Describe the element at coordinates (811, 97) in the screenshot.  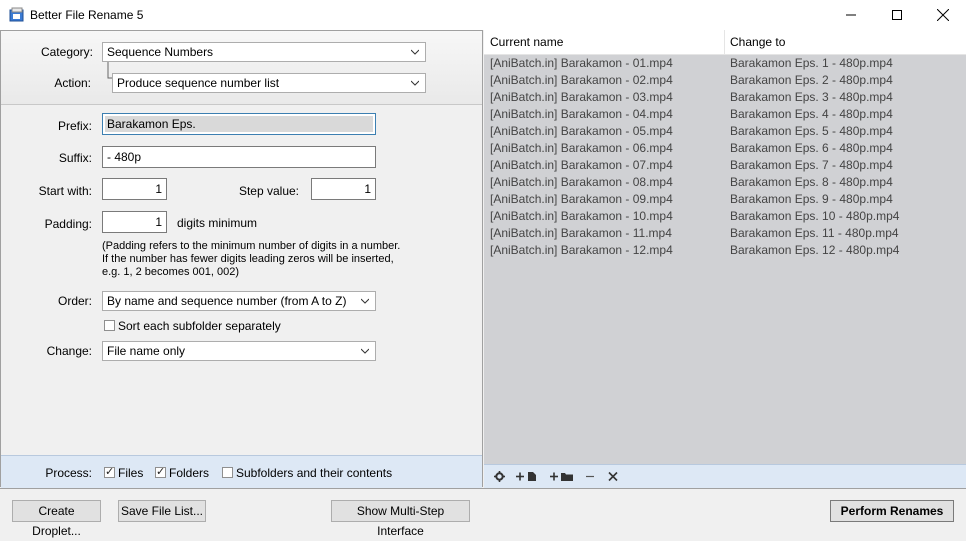
I see `change-to-cell: Barakamon Eps. 3 - 480p.mp4` at that location.